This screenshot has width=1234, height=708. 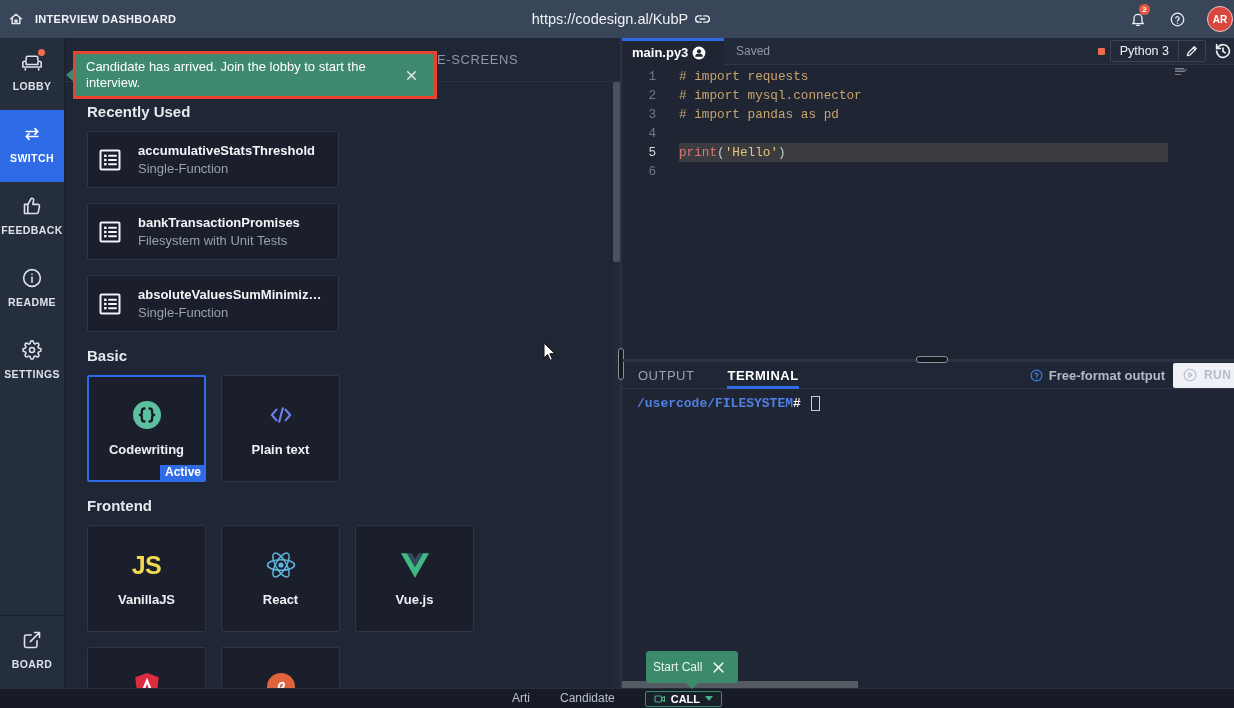 I want to click on template-tile: React, so click(x=280, y=578).